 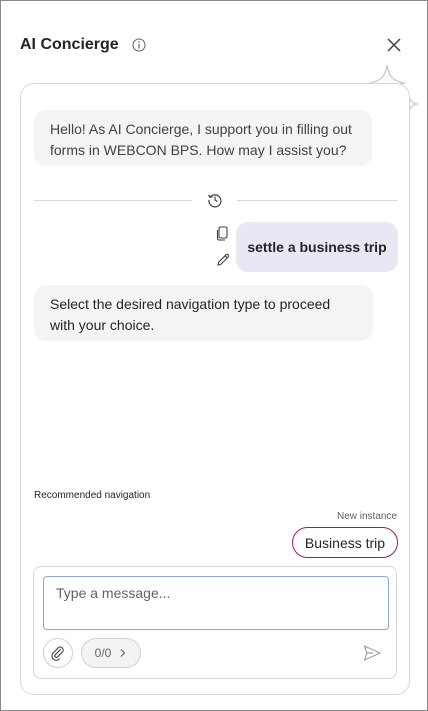 I want to click on close-icon, so click(x=394, y=45).